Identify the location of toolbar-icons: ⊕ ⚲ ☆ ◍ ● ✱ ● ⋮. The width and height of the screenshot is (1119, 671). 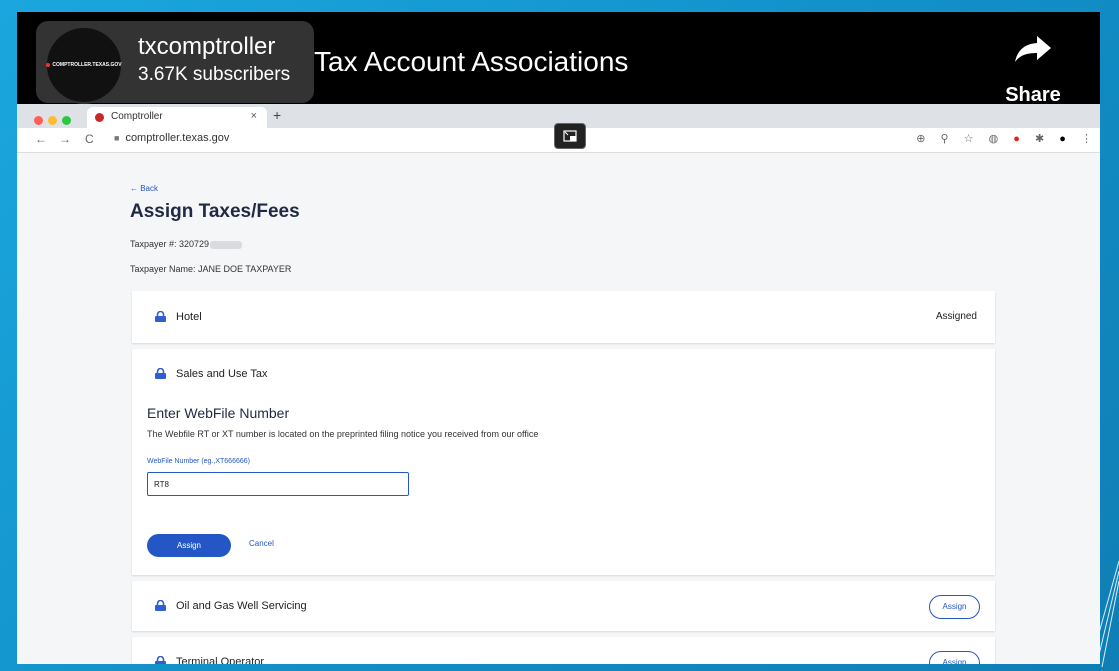
(998, 138).